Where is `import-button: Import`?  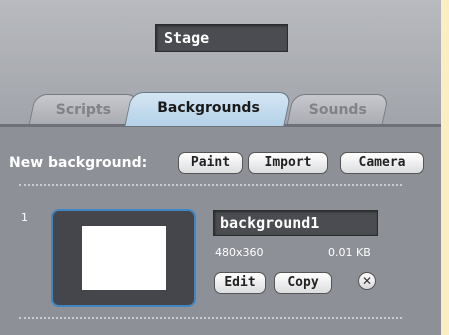 import-button: Import is located at coordinates (288, 163).